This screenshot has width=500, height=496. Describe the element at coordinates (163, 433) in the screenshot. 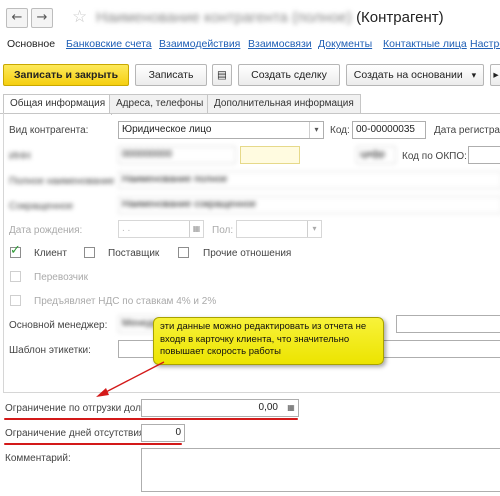

I see `absence-days-field: 0` at that location.